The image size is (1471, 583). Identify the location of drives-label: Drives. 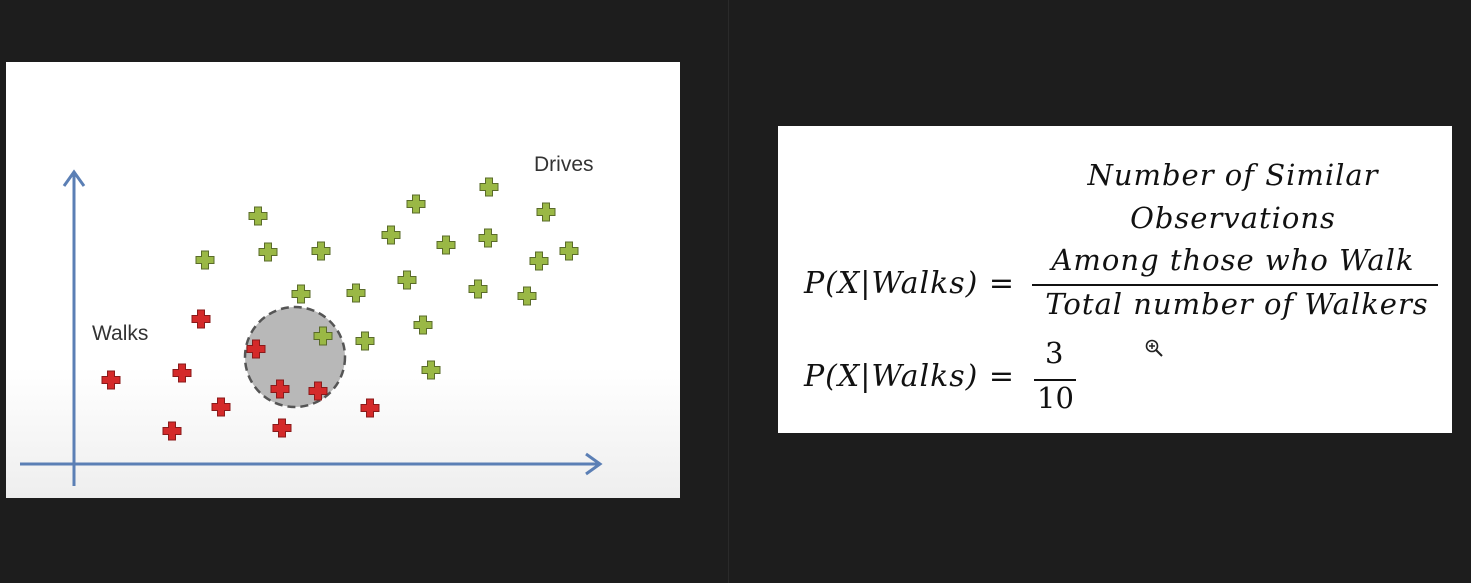
(564, 164).